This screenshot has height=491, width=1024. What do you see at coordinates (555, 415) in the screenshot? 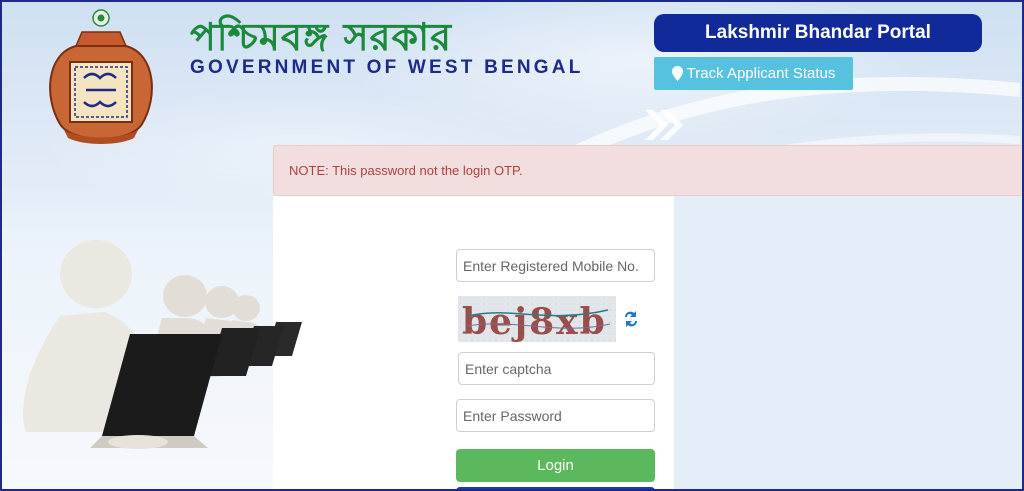
I see `password-input` at bounding box center [555, 415].